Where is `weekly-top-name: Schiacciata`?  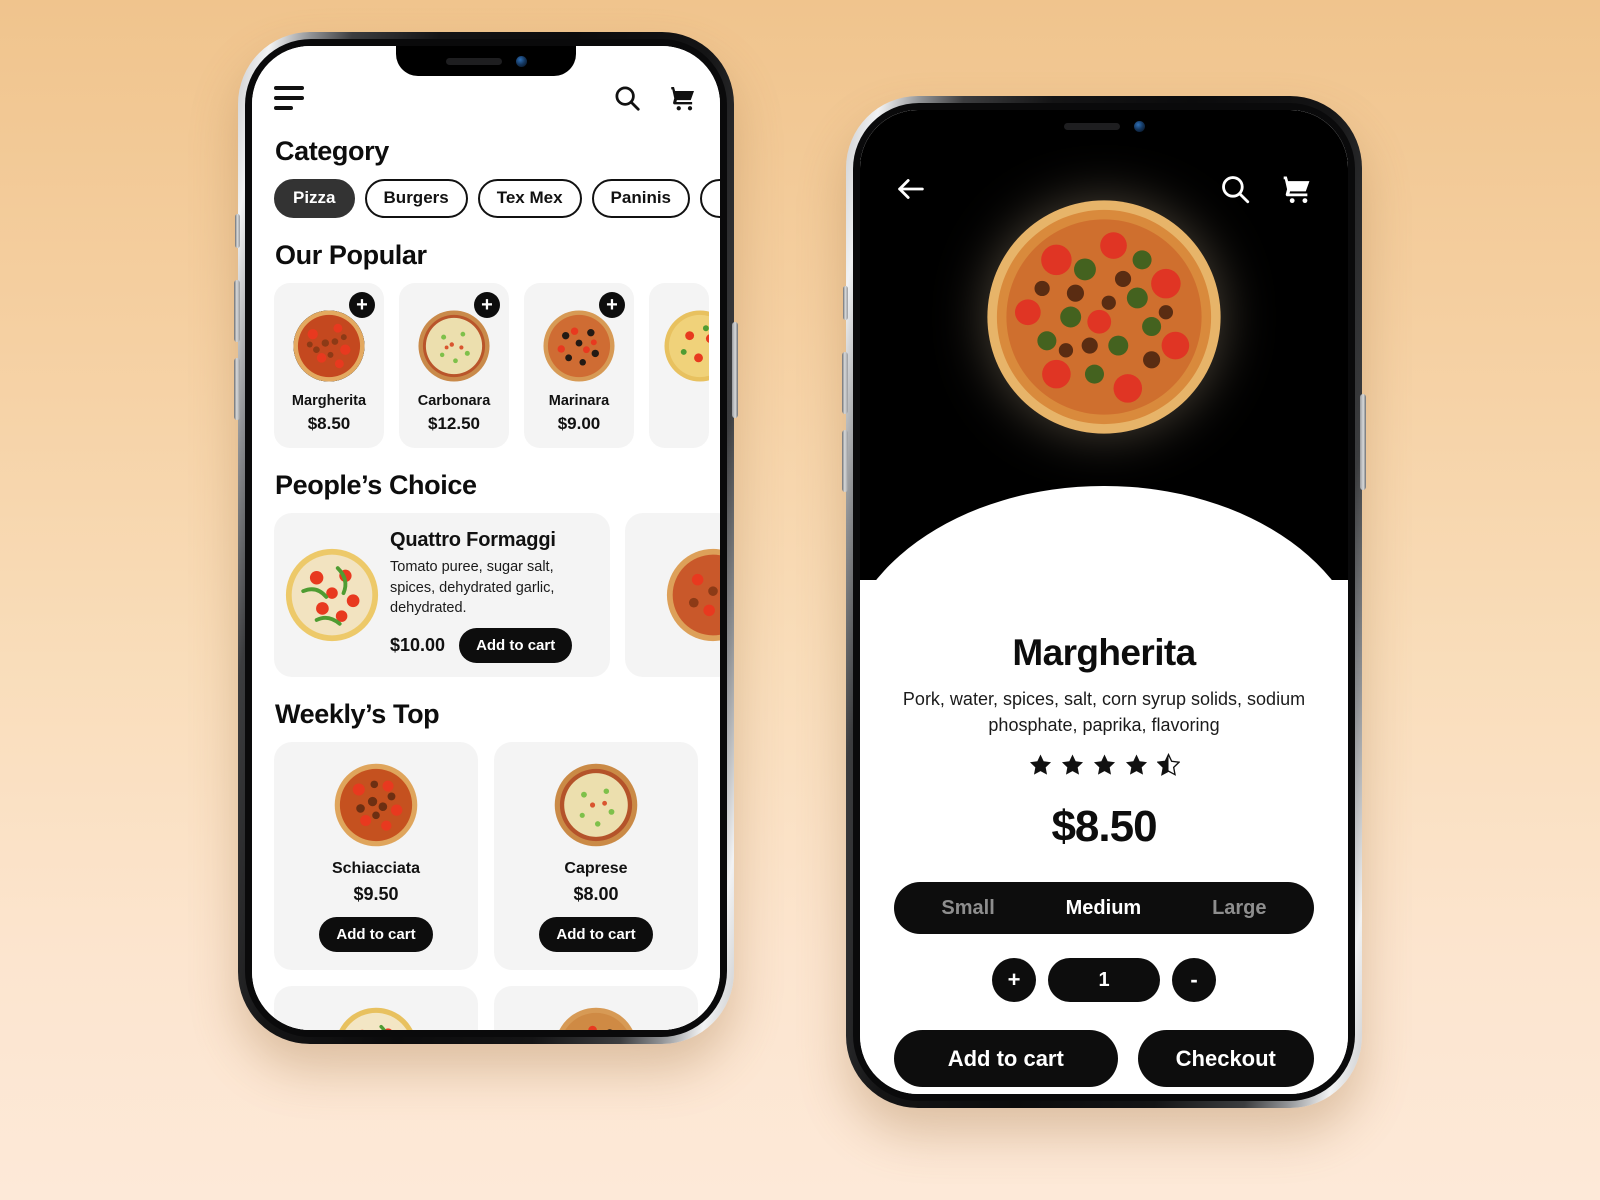
weekly-top-name: Schiacciata is located at coordinates (376, 868).